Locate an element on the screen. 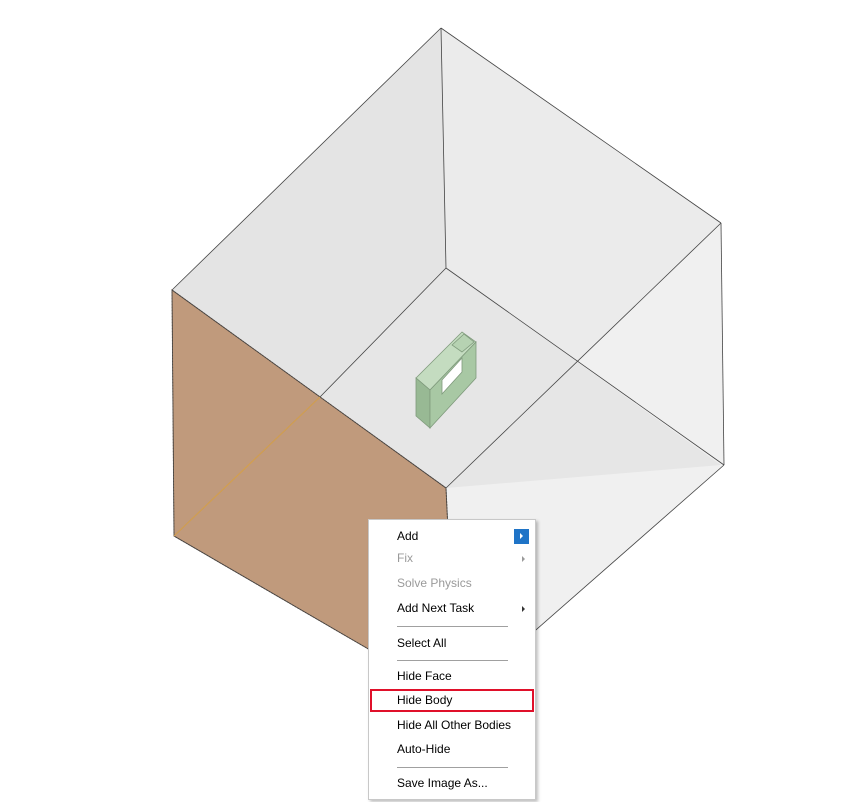 The width and height of the screenshot is (846, 802). menu-item-solve-physics: Solve Physics is located at coordinates (452, 583).